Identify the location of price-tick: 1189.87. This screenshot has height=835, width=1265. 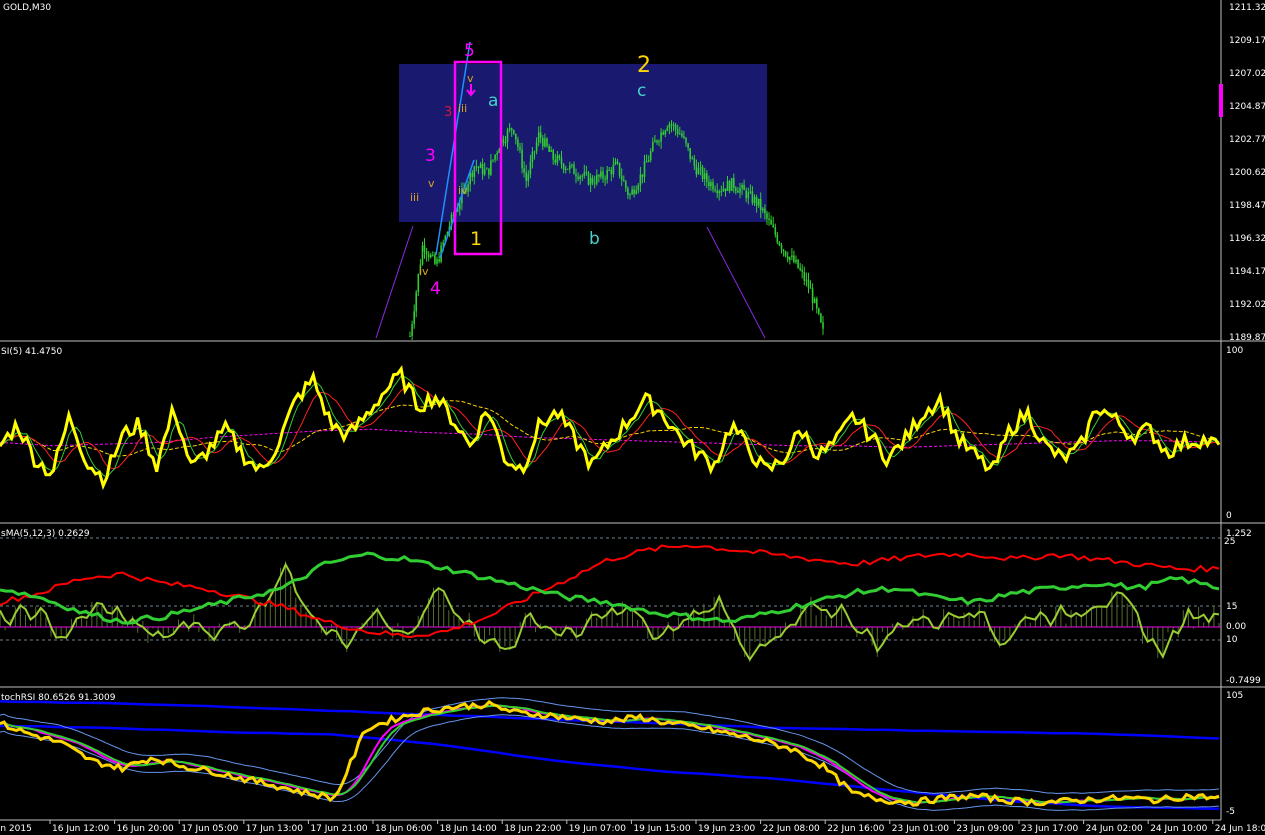
(1247, 338).